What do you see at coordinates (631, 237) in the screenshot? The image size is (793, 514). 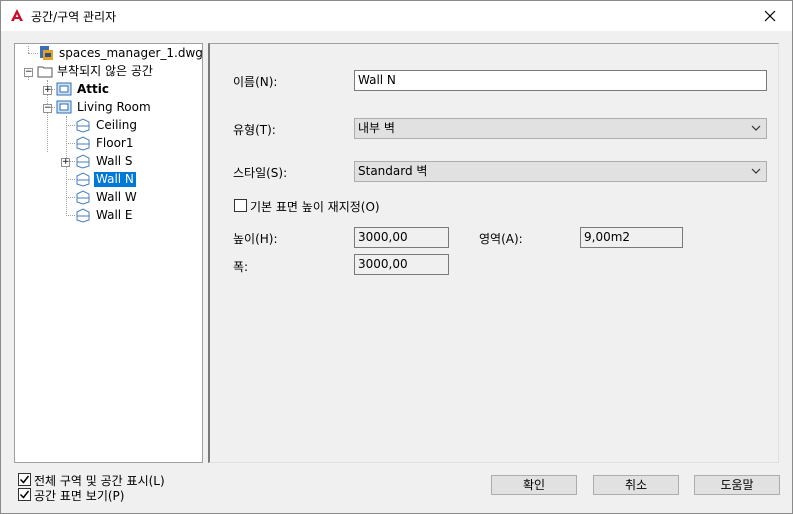 I see `area-value: 9,00m2` at bounding box center [631, 237].